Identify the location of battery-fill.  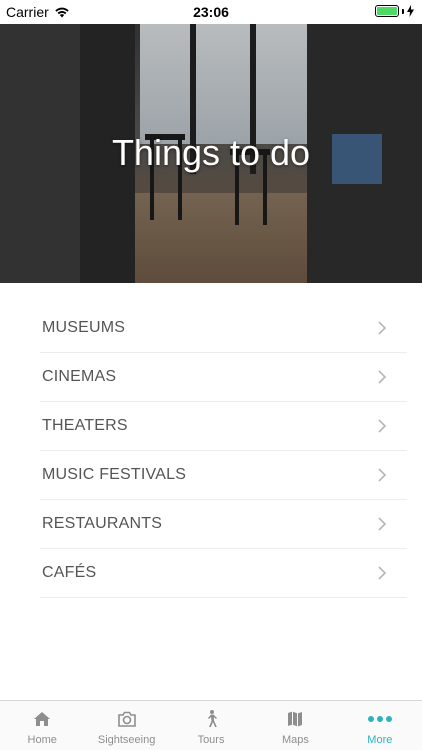
(387, 11).